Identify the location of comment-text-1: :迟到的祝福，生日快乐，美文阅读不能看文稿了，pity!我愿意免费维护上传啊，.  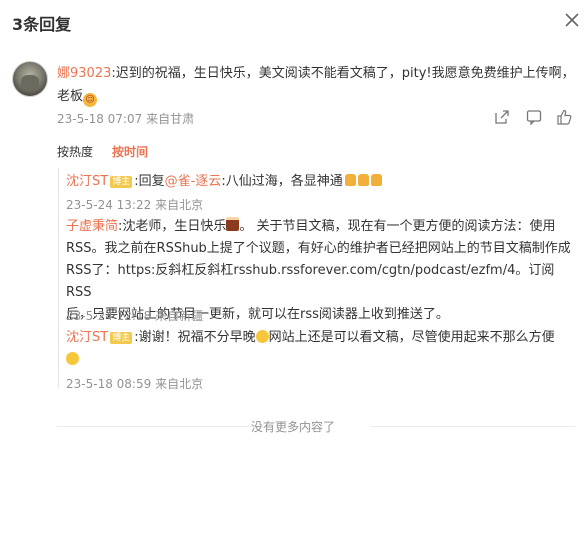
(343, 73).